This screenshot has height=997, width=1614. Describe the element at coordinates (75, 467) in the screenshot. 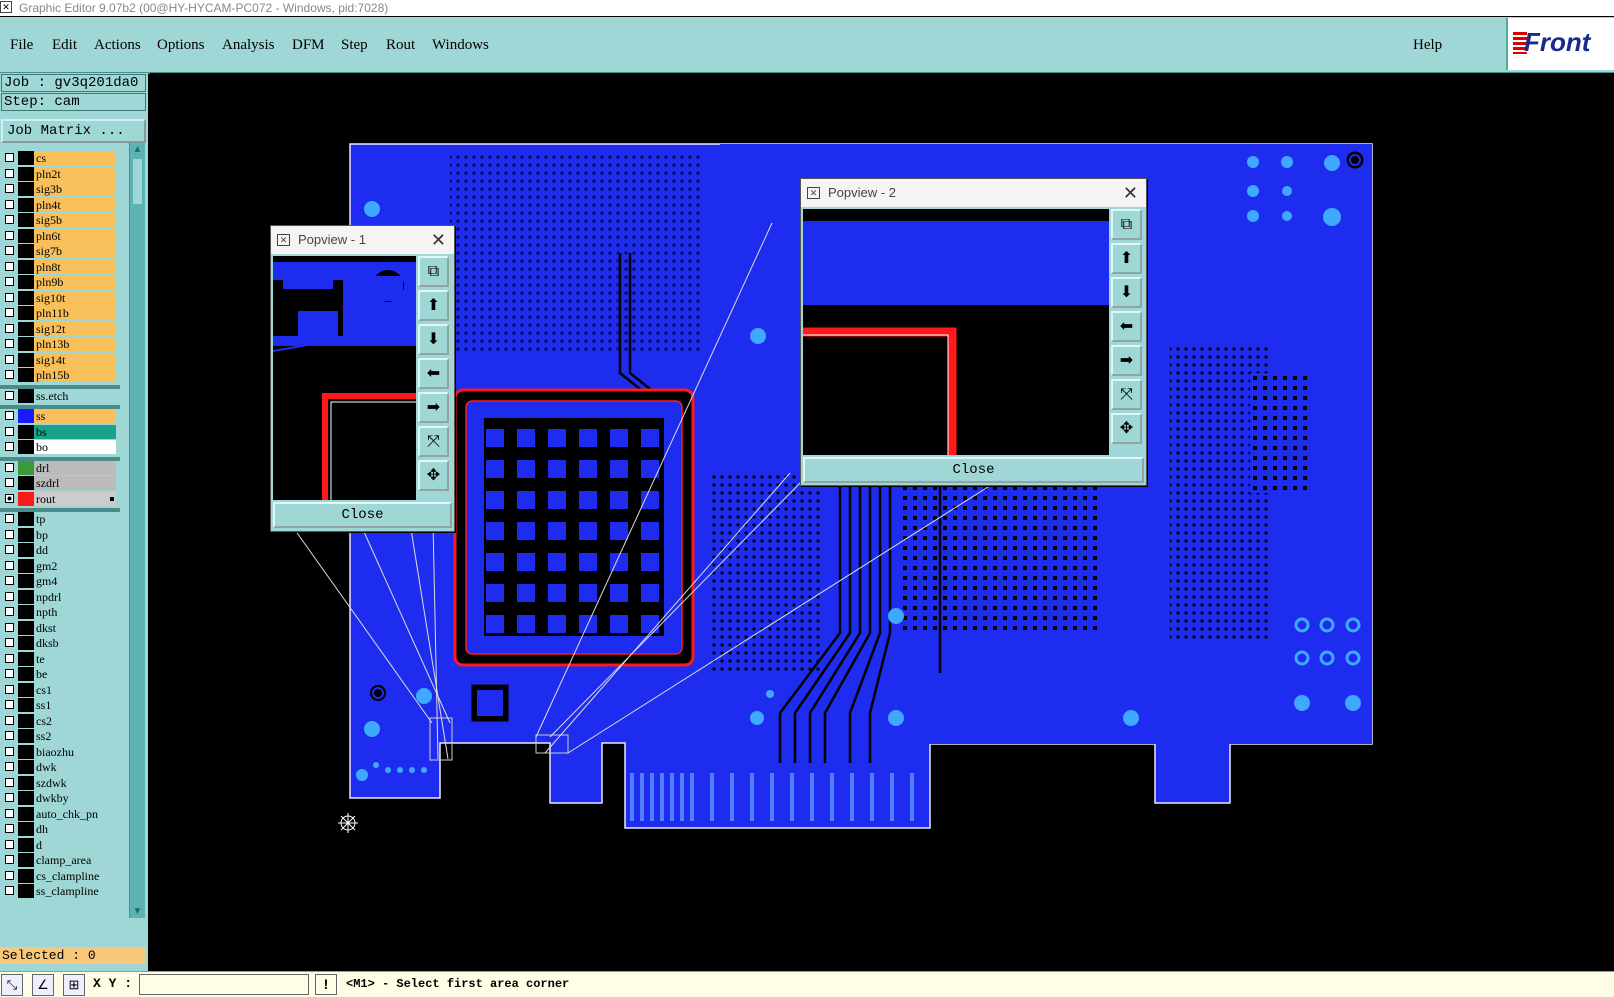

I see `layer-name: drl` at that location.